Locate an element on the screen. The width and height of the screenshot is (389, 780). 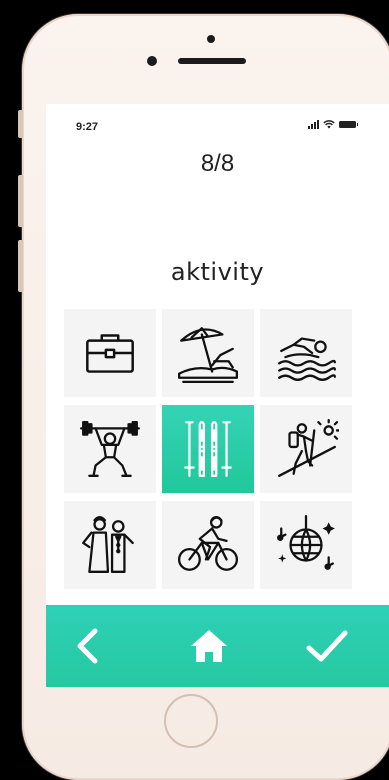
volume-up-button is located at coordinates (20, 201).